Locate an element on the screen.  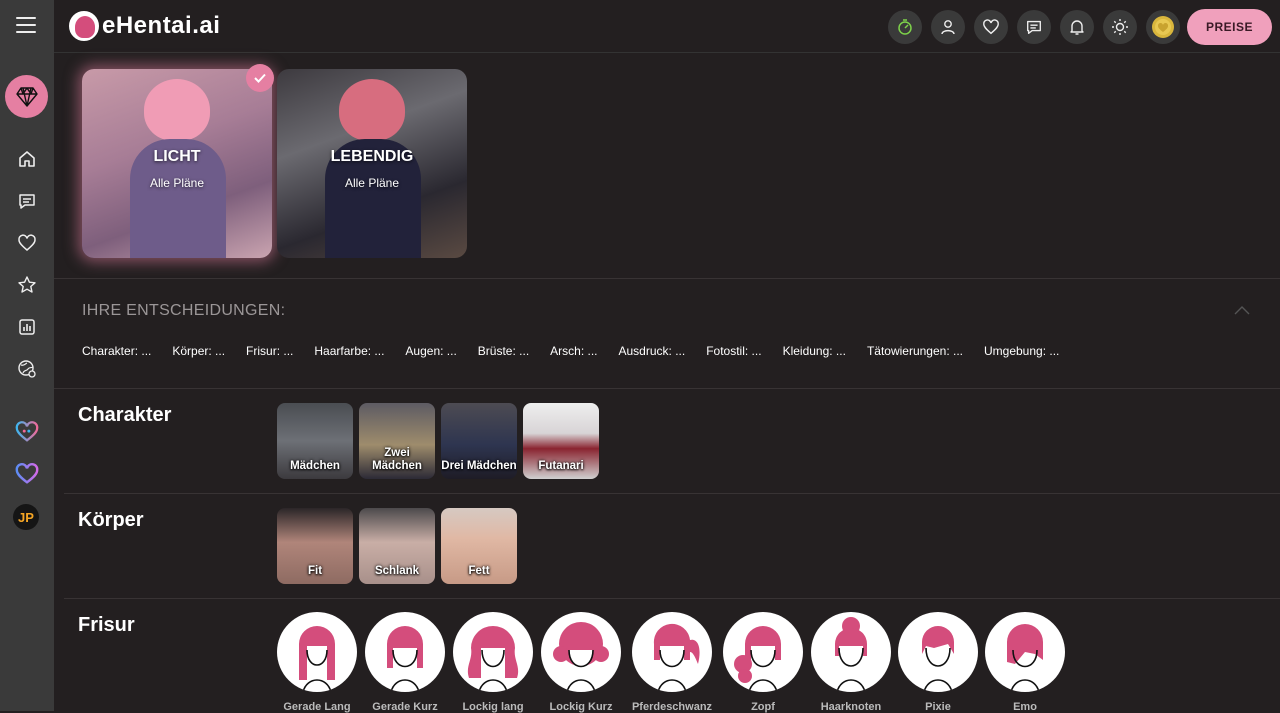
chat-icon is located at coordinates (27, 201).